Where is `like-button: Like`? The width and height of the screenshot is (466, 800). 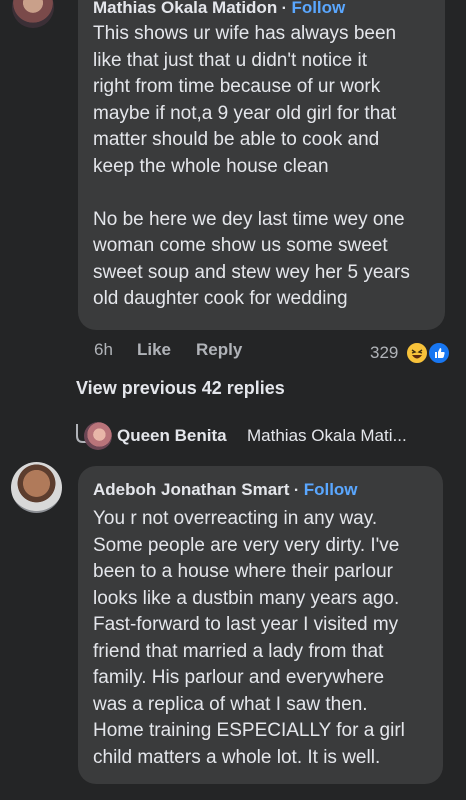
like-button: Like is located at coordinates (154, 350).